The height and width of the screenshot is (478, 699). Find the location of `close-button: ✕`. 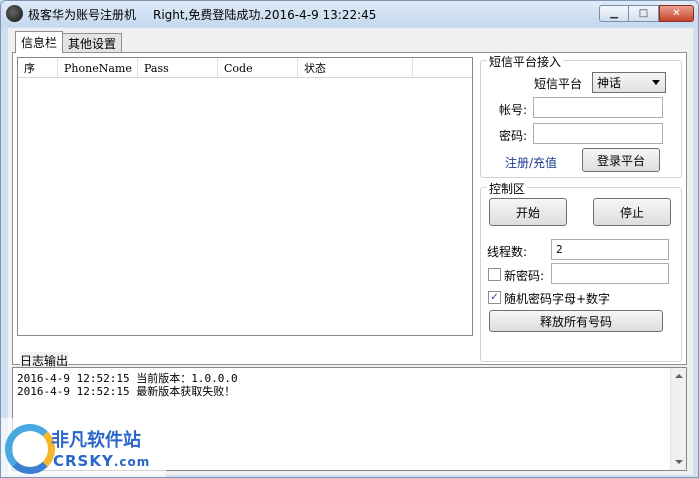

close-button: ✕ is located at coordinates (676, 13).